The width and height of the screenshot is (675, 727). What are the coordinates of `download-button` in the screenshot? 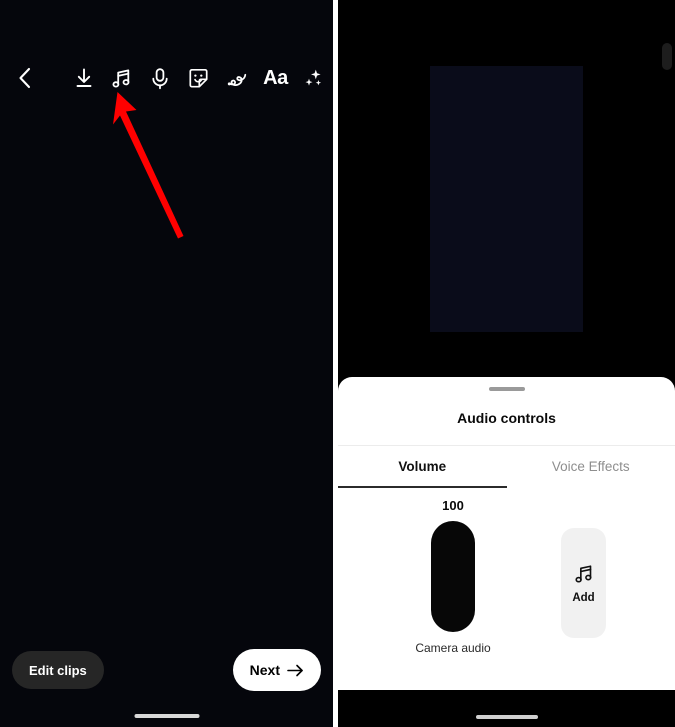 It's located at (83, 78).